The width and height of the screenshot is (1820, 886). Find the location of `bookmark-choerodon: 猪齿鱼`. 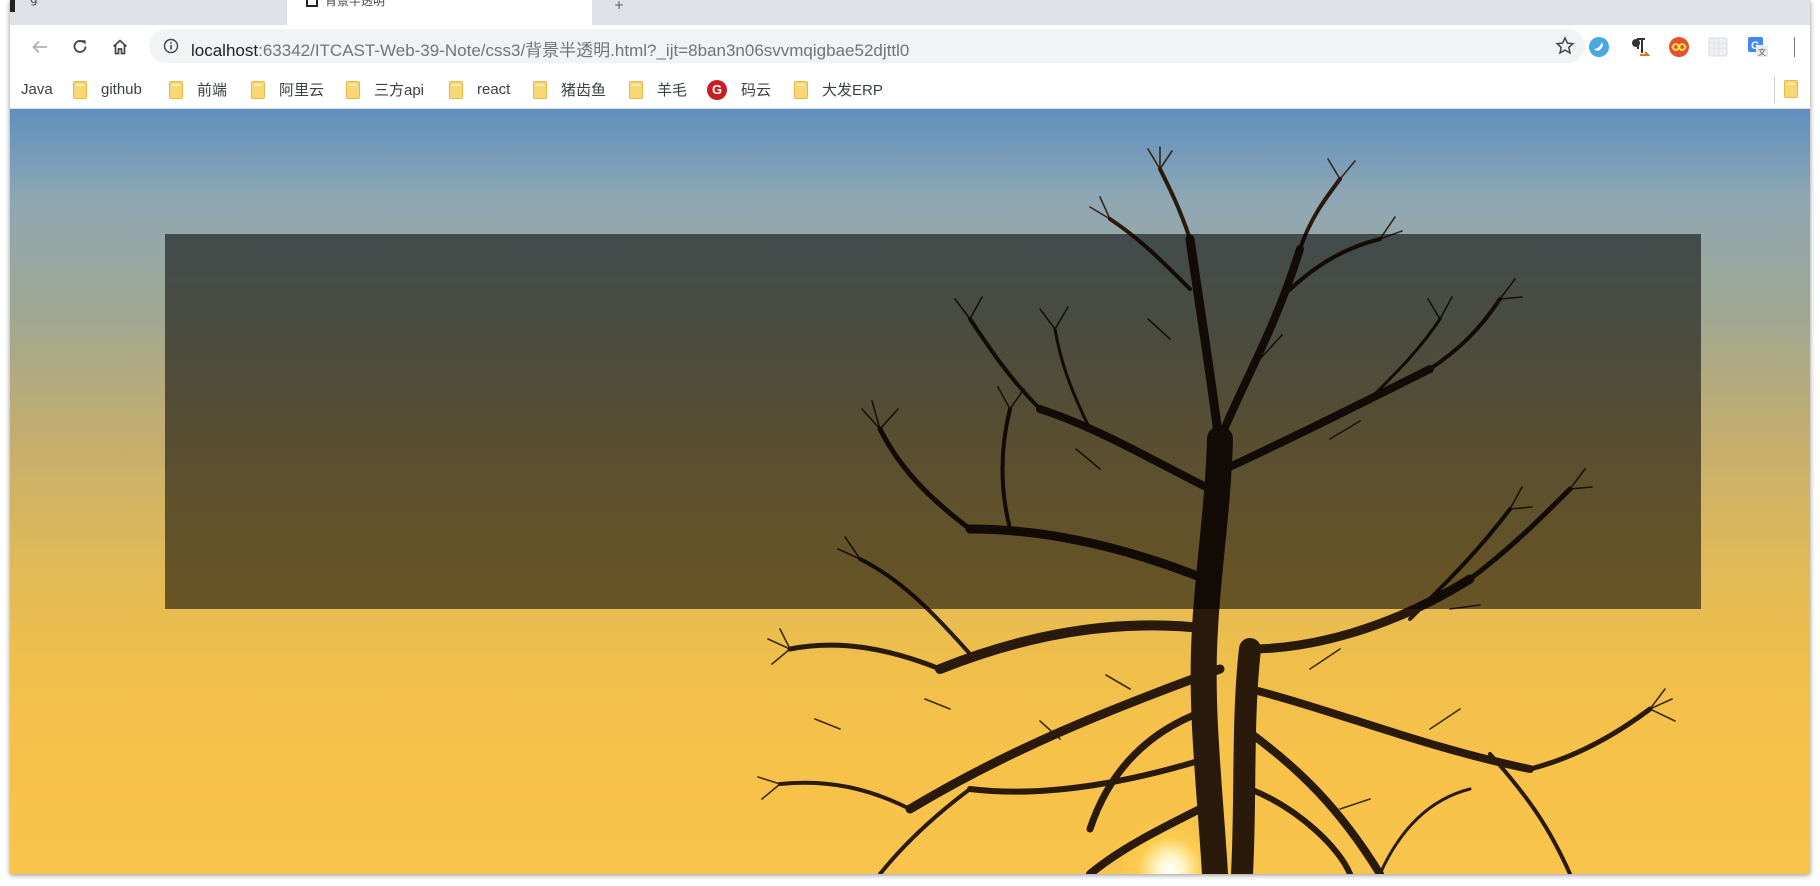

bookmark-choerodon: 猪齿鱼 is located at coordinates (569, 89).